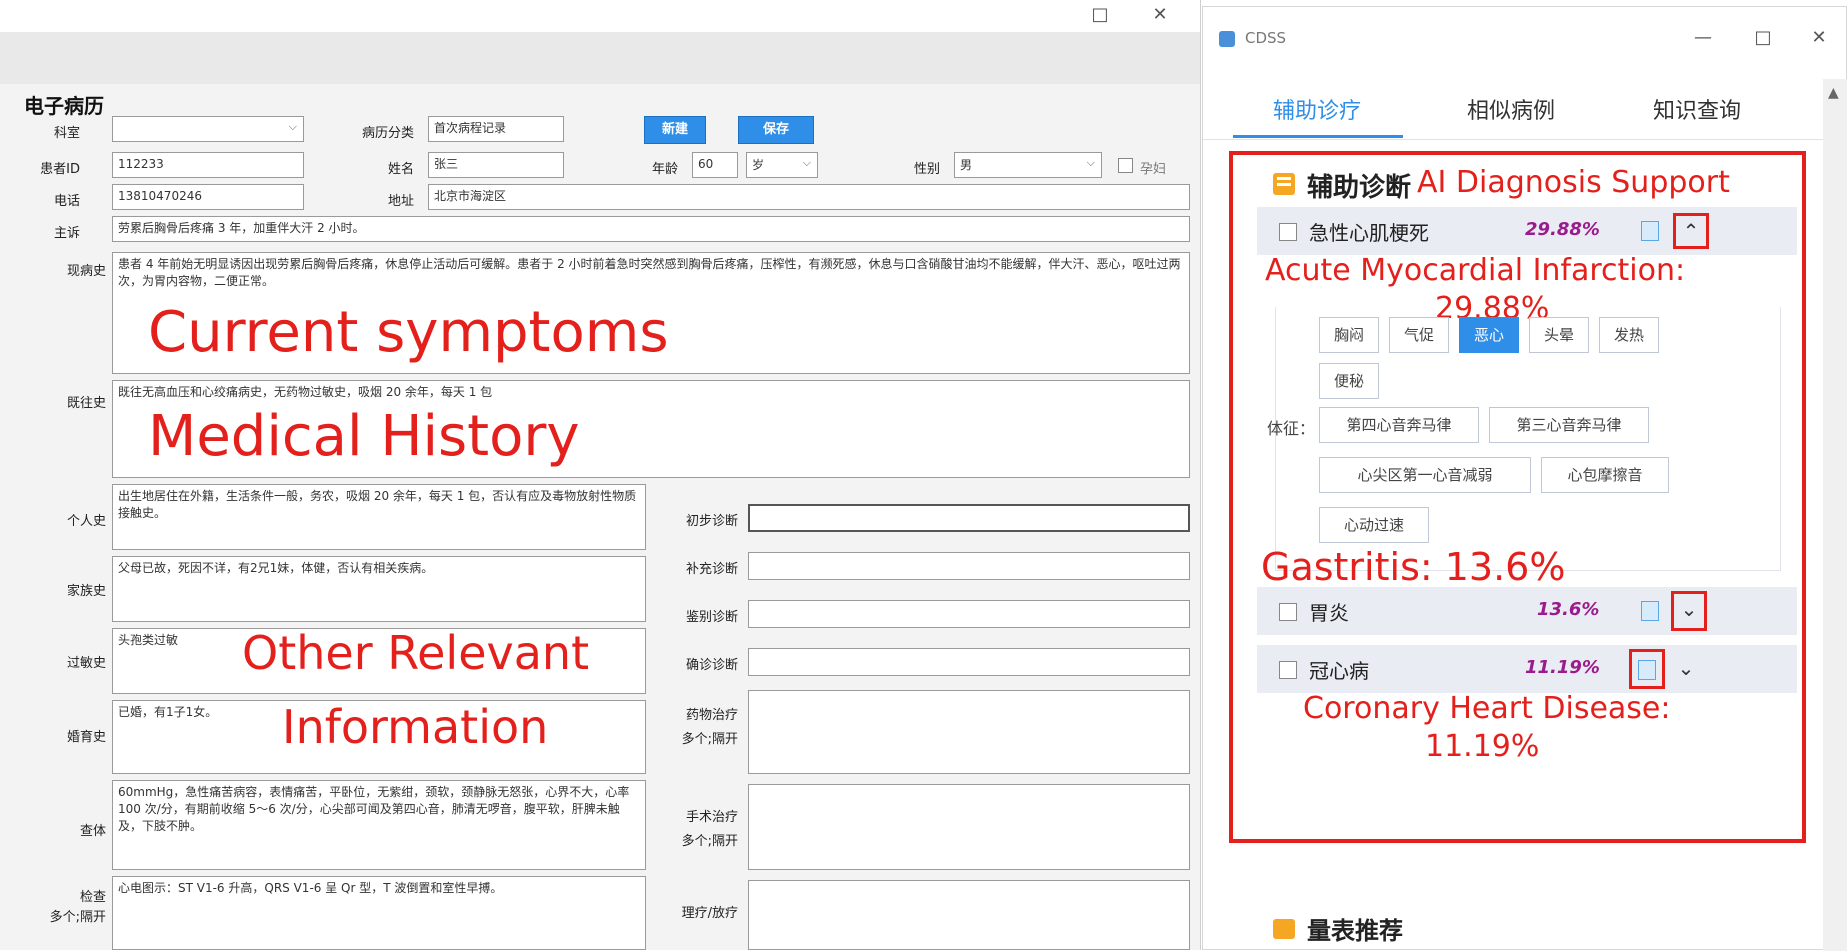 This screenshot has height=951, width=1847. What do you see at coordinates (496, 129) in the screenshot?
I see `record-type-field: 首次病程记录` at bounding box center [496, 129].